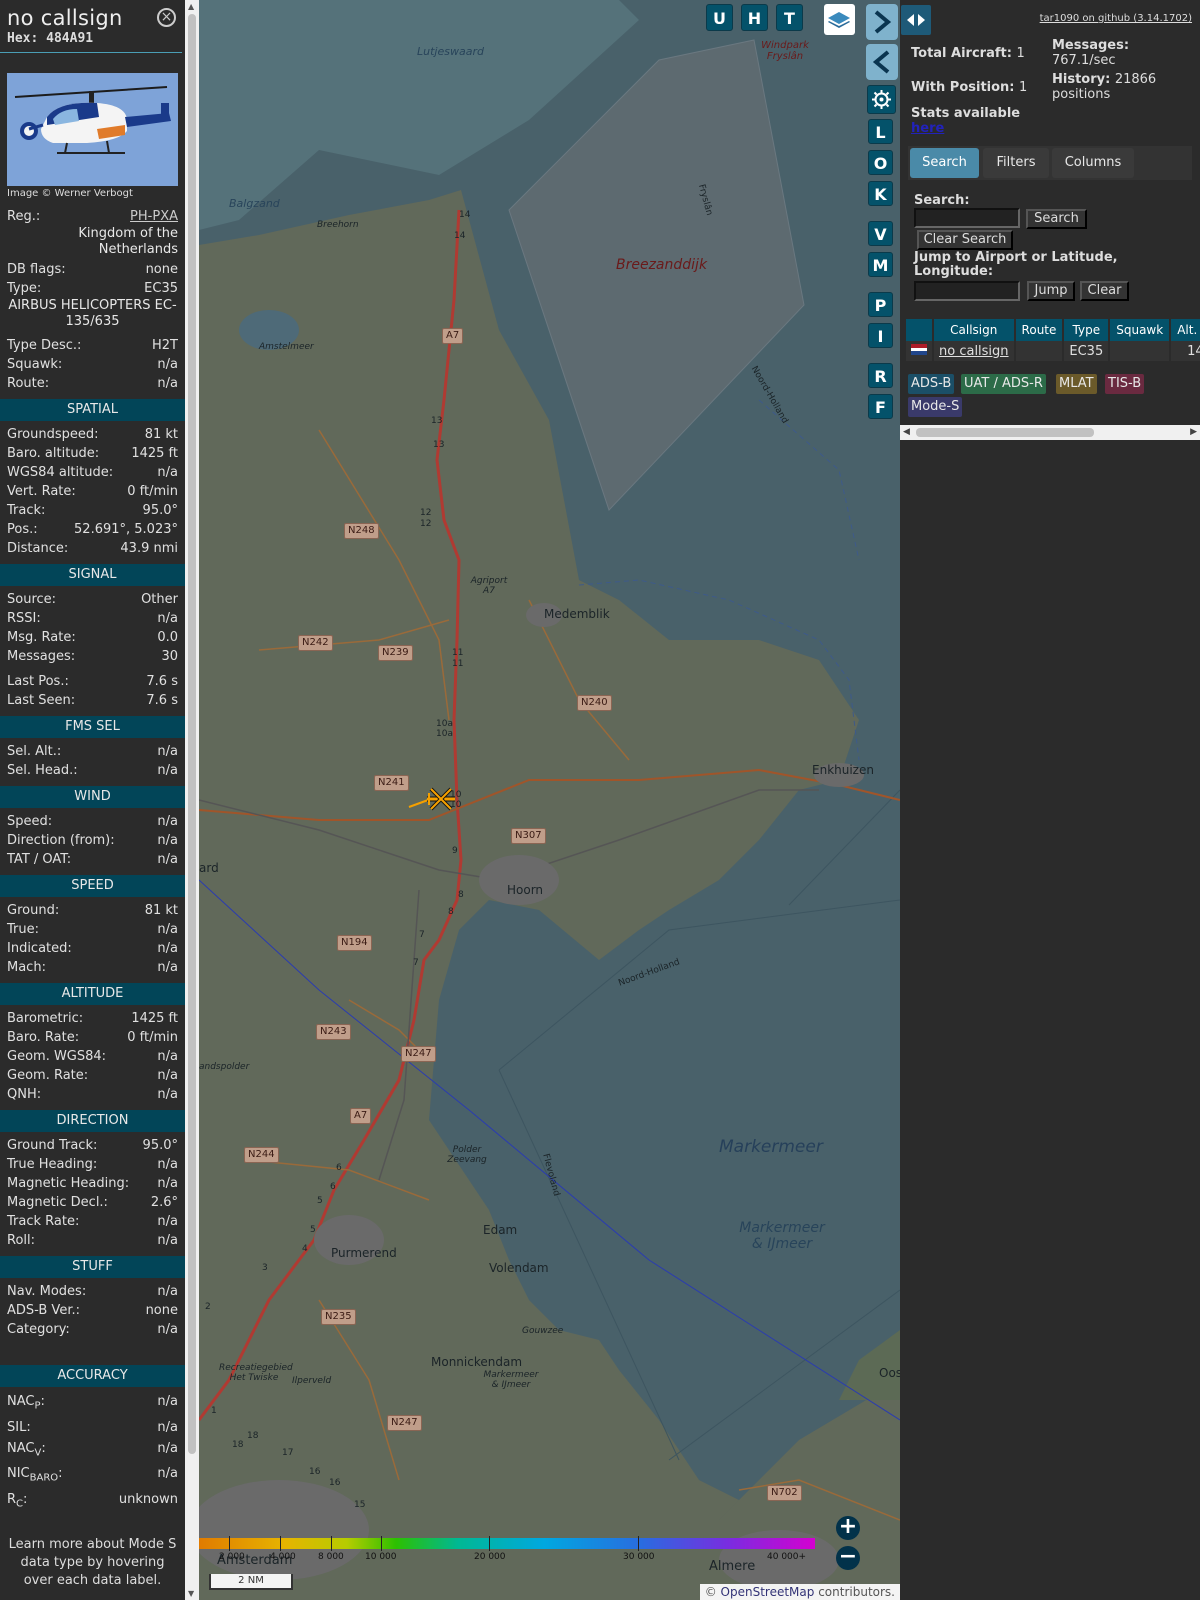 The width and height of the screenshot is (1200, 1600). Describe the element at coordinates (963, 87) in the screenshot. I see `with-position-label: With Position:` at that location.